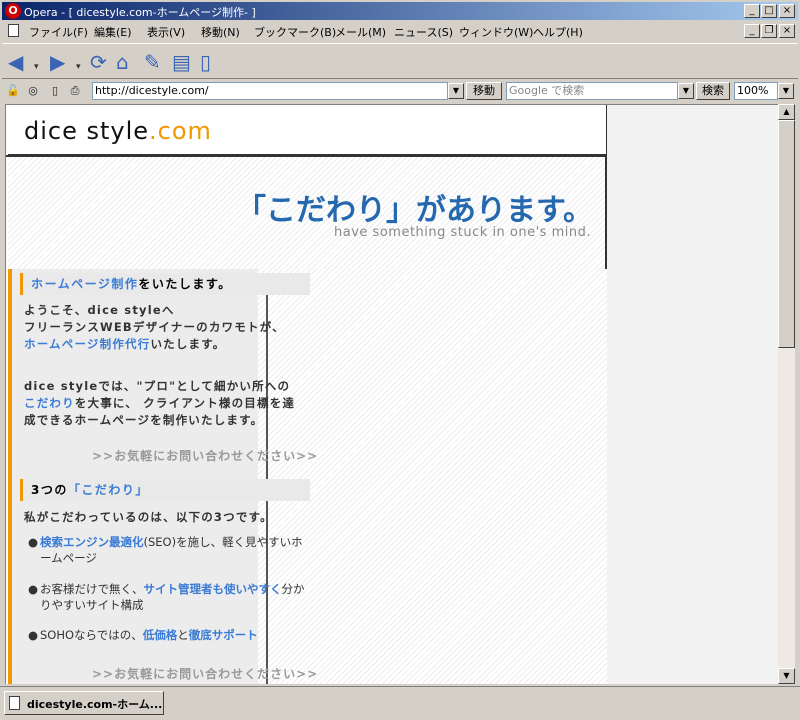 The height and width of the screenshot is (720, 800). Describe the element at coordinates (78, 67) in the screenshot. I see `forward-history-arrow-icon: ▾` at that location.